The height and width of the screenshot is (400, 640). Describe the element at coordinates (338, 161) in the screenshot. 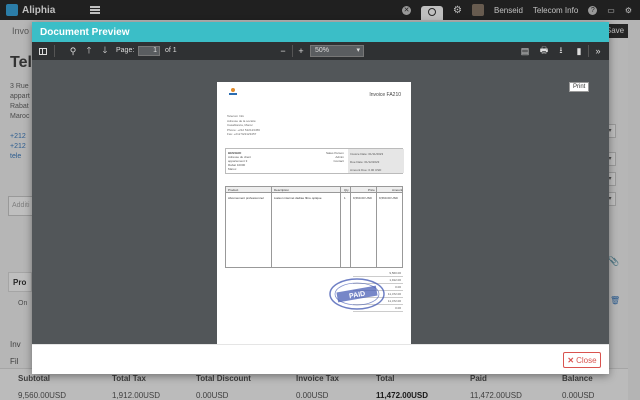

I see `sales-line: Contact` at that location.